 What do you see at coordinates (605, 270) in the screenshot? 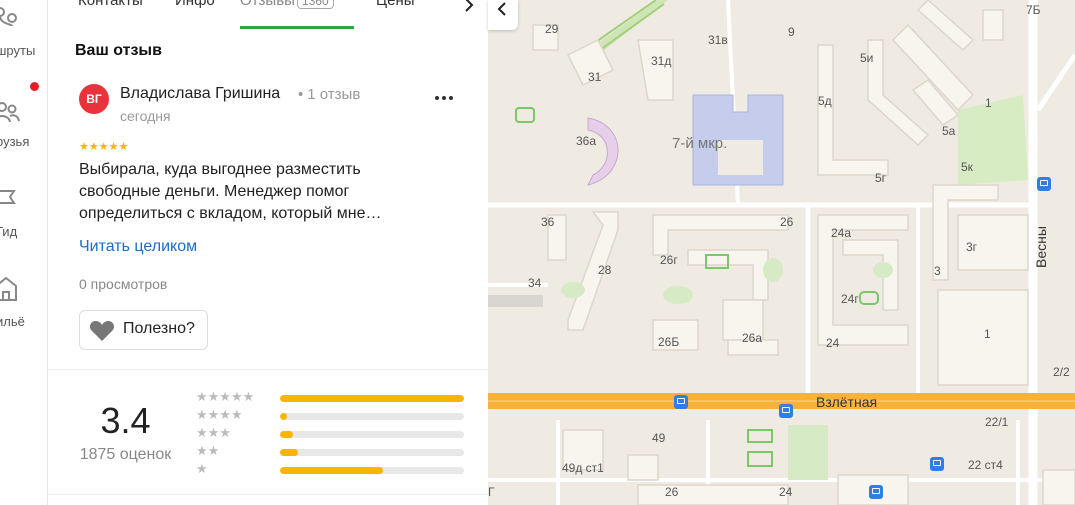
I see `map-building-label: 28` at bounding box center [605, 270].